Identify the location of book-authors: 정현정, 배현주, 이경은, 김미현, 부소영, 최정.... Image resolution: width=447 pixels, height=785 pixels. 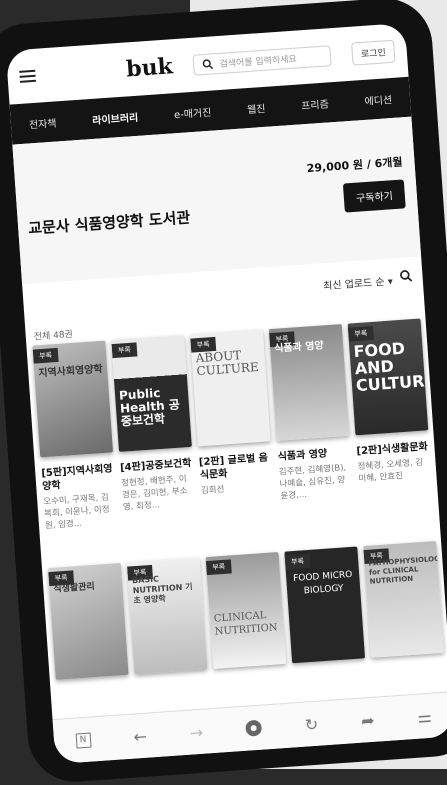
(154, 493).